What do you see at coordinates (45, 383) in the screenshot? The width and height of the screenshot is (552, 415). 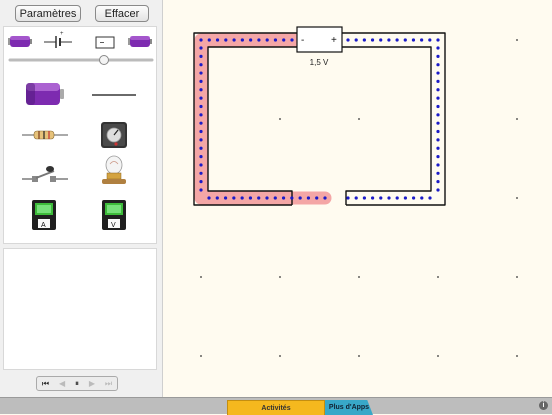 I see `first-frame-button: ⏮` at bounding box center [45, 383].